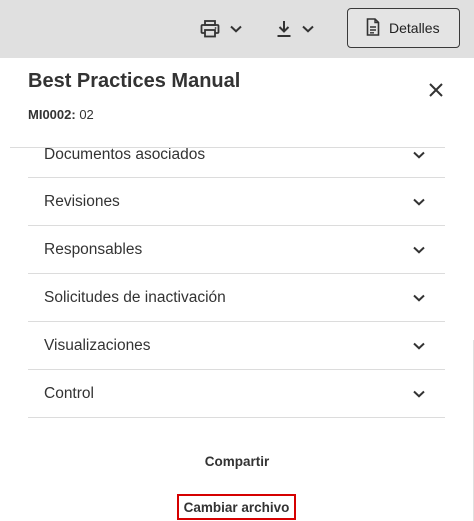 Image resolution: width=474 pixels, height=521 pixels. I want to click on details-label: Detalles, so click(414, 28).